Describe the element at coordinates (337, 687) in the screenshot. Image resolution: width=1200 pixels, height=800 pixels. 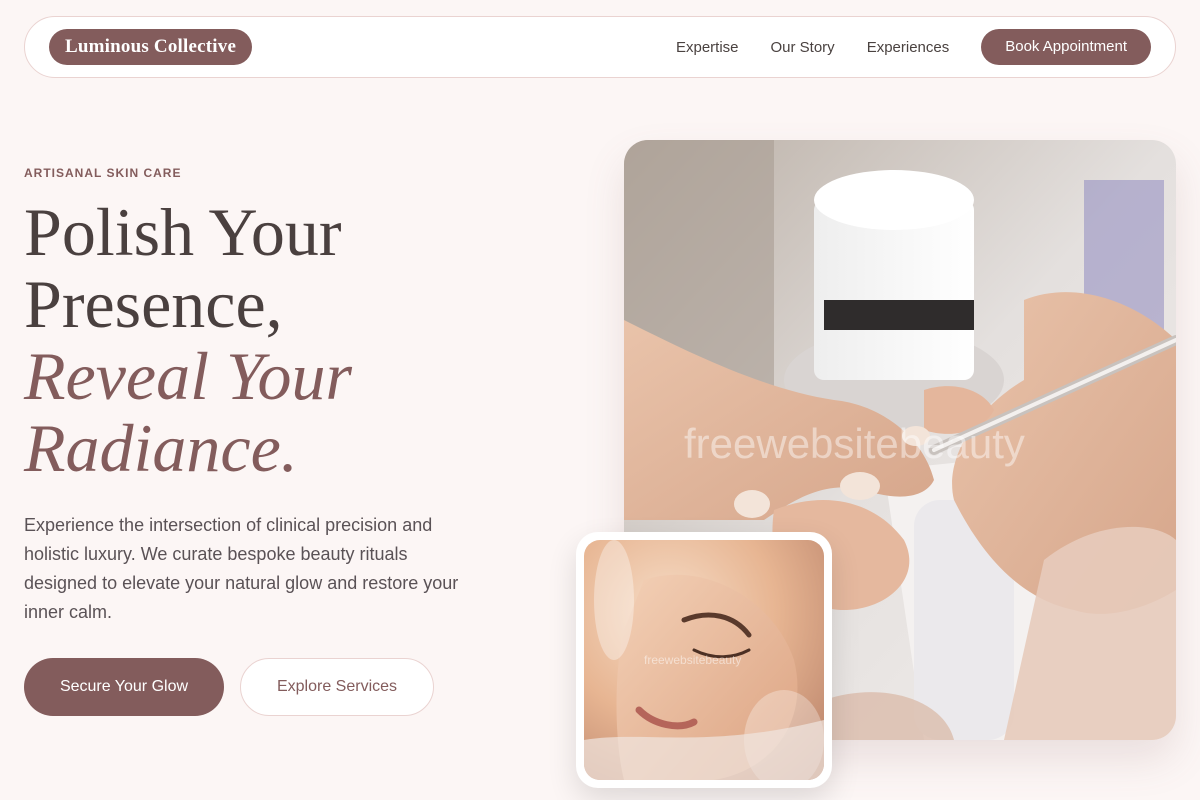
I see `explore-services-button: Explore Services` at that location.